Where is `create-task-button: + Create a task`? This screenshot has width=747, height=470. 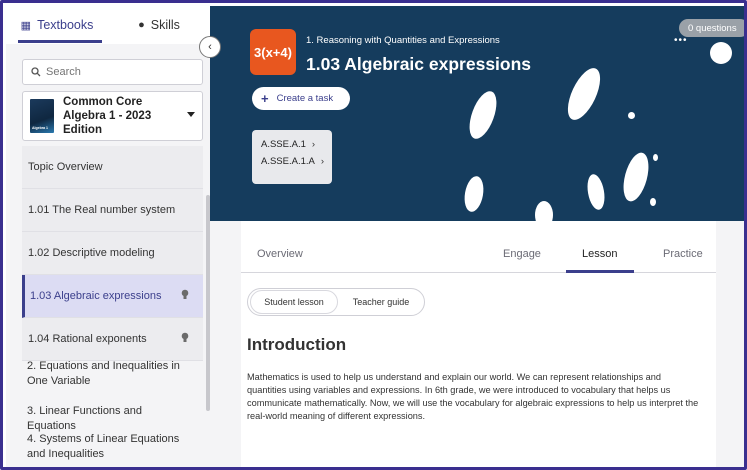 create-task-button: + Create a task is located at coordinates (301, 98).